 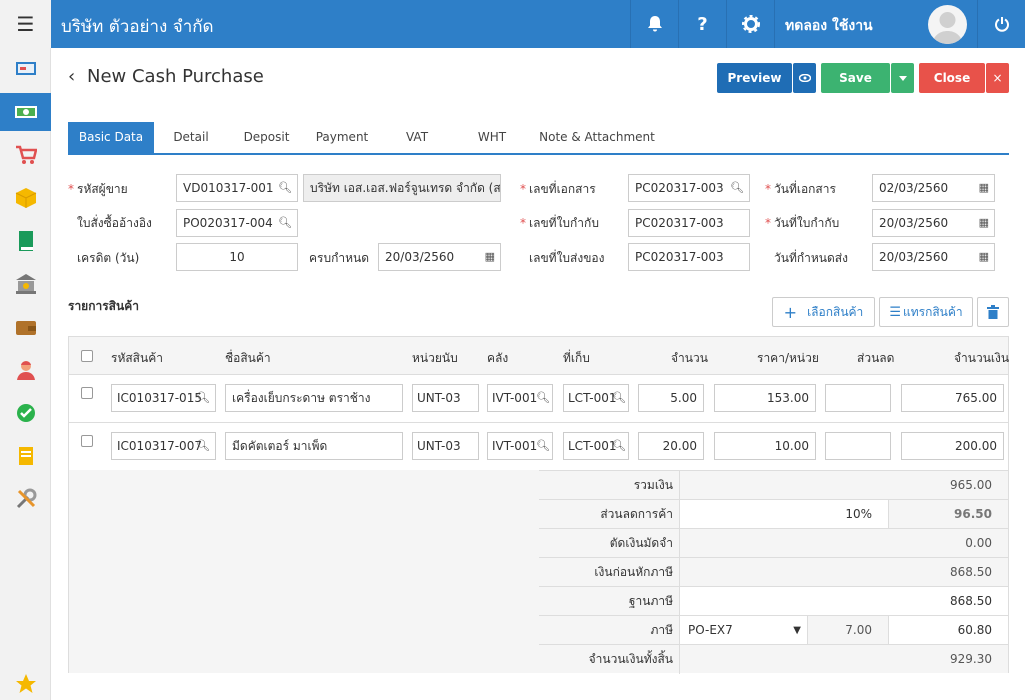 What do you see at coordinates (163, 398) in the screenshot?
I see `product-code-input: IC010317-015 🔍︎` at bounding box center [163, 398].